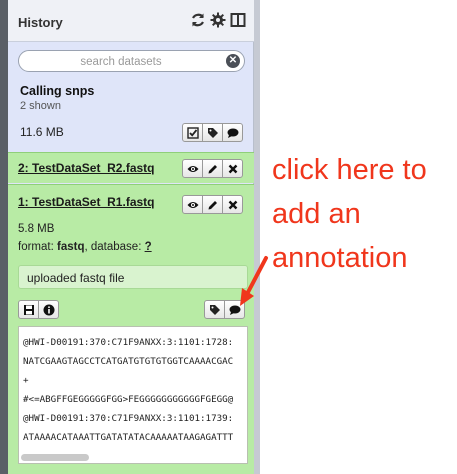  What do you see at coordinates (349, 170) in the screenshot?
I see `instruction-line-1: click here to` at bounding box center [349, 170].